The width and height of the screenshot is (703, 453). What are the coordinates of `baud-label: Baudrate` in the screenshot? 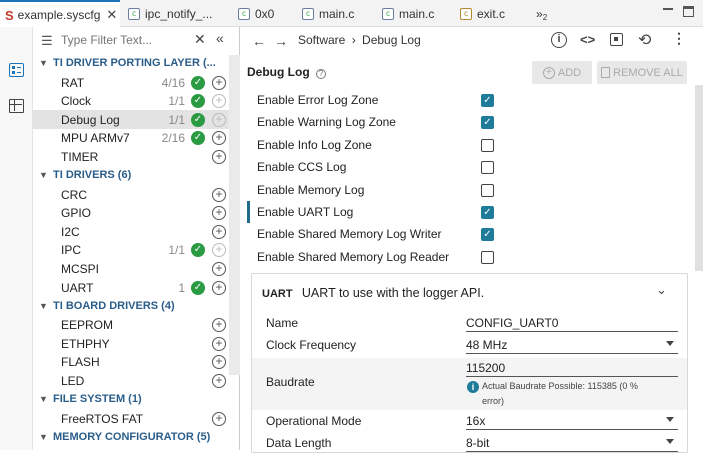 It's located at (290, 382).